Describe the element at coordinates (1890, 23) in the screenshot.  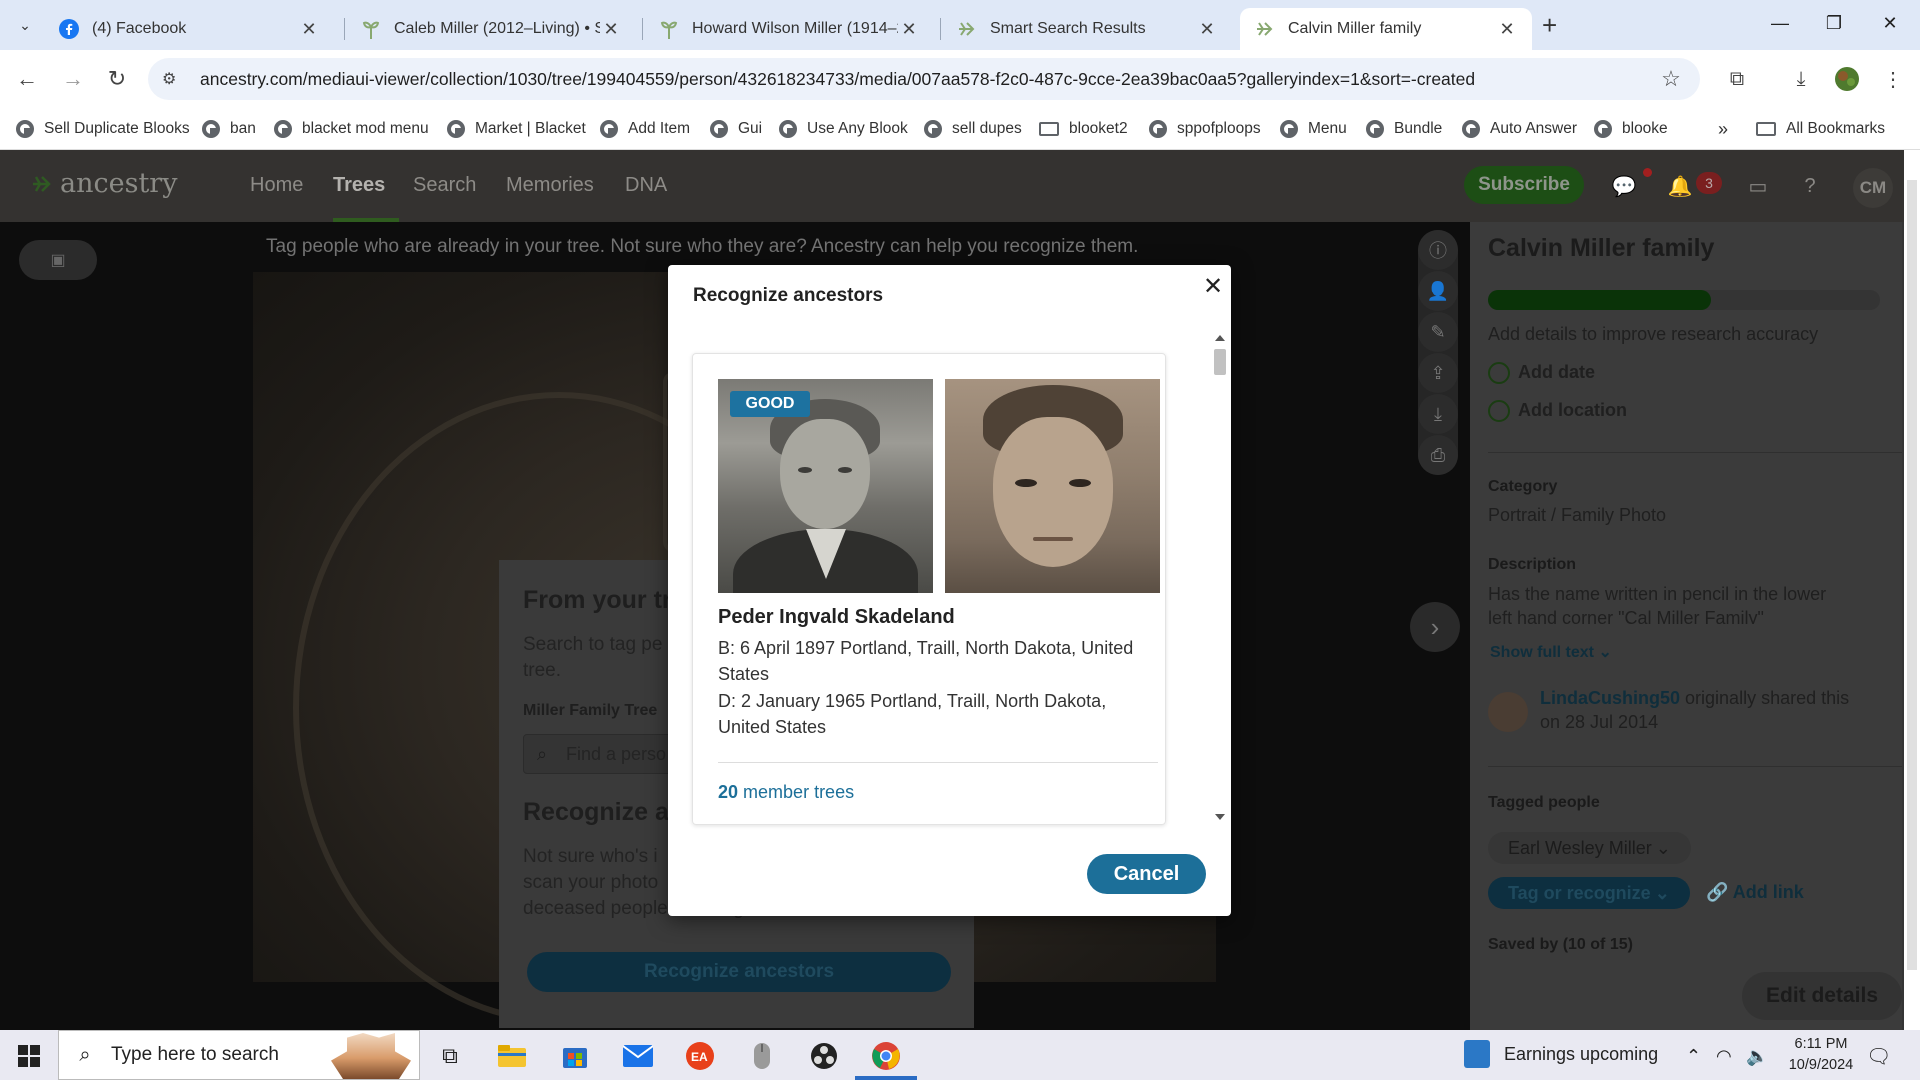
I see `close-window-icon: ✕` at that location.